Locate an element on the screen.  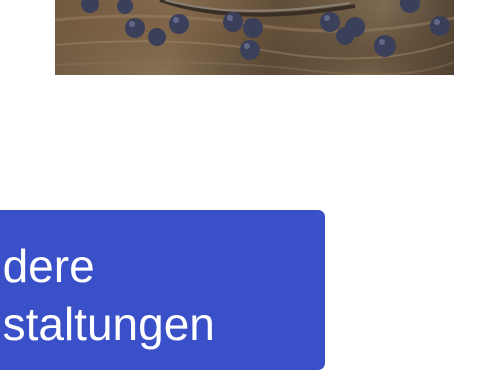
events-category-label-line2: nstaltungen is located at coordinates (107, 324).